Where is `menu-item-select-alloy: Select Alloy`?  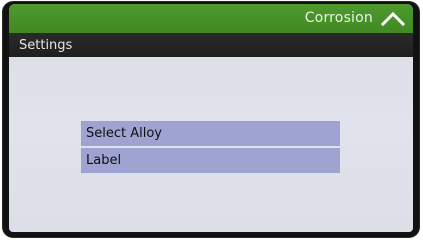 menu-item-select-alloy: Select Alloy is located at coordinates (210, 133).